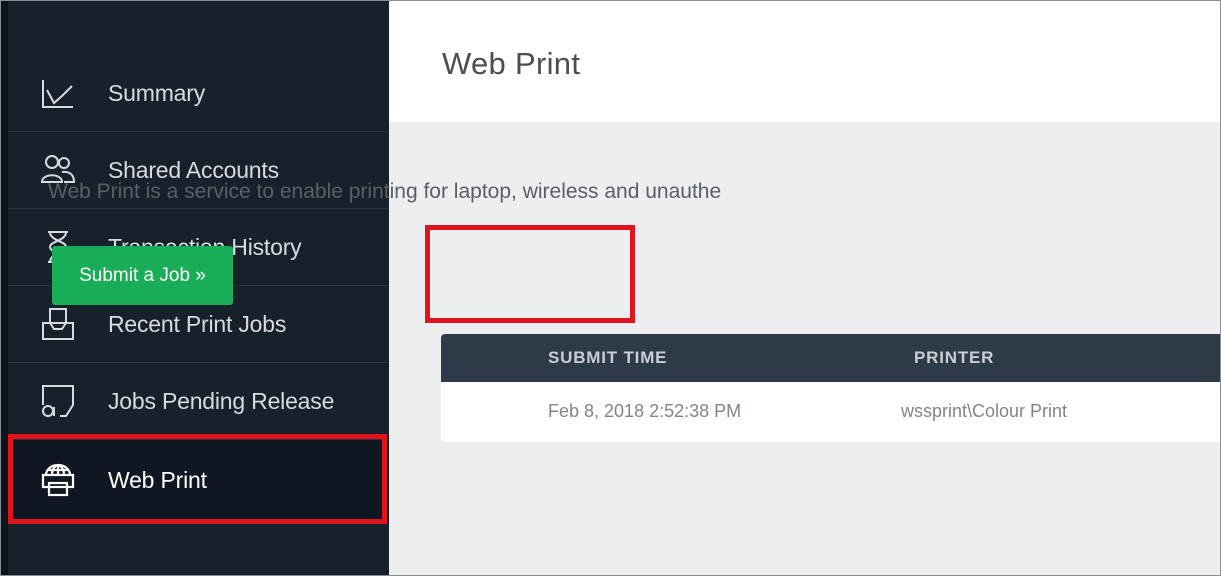  Describe the element at coordinates (58, 94) in the screenshot. I see `chart-line-icon` at that location.